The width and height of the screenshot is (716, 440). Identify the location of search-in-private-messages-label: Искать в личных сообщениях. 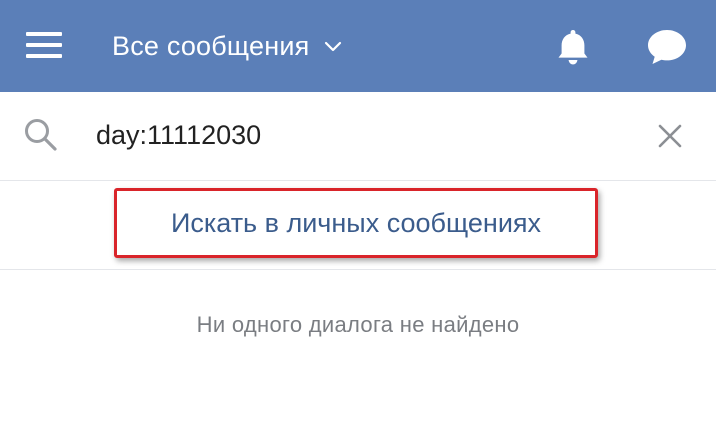
(356, 222).